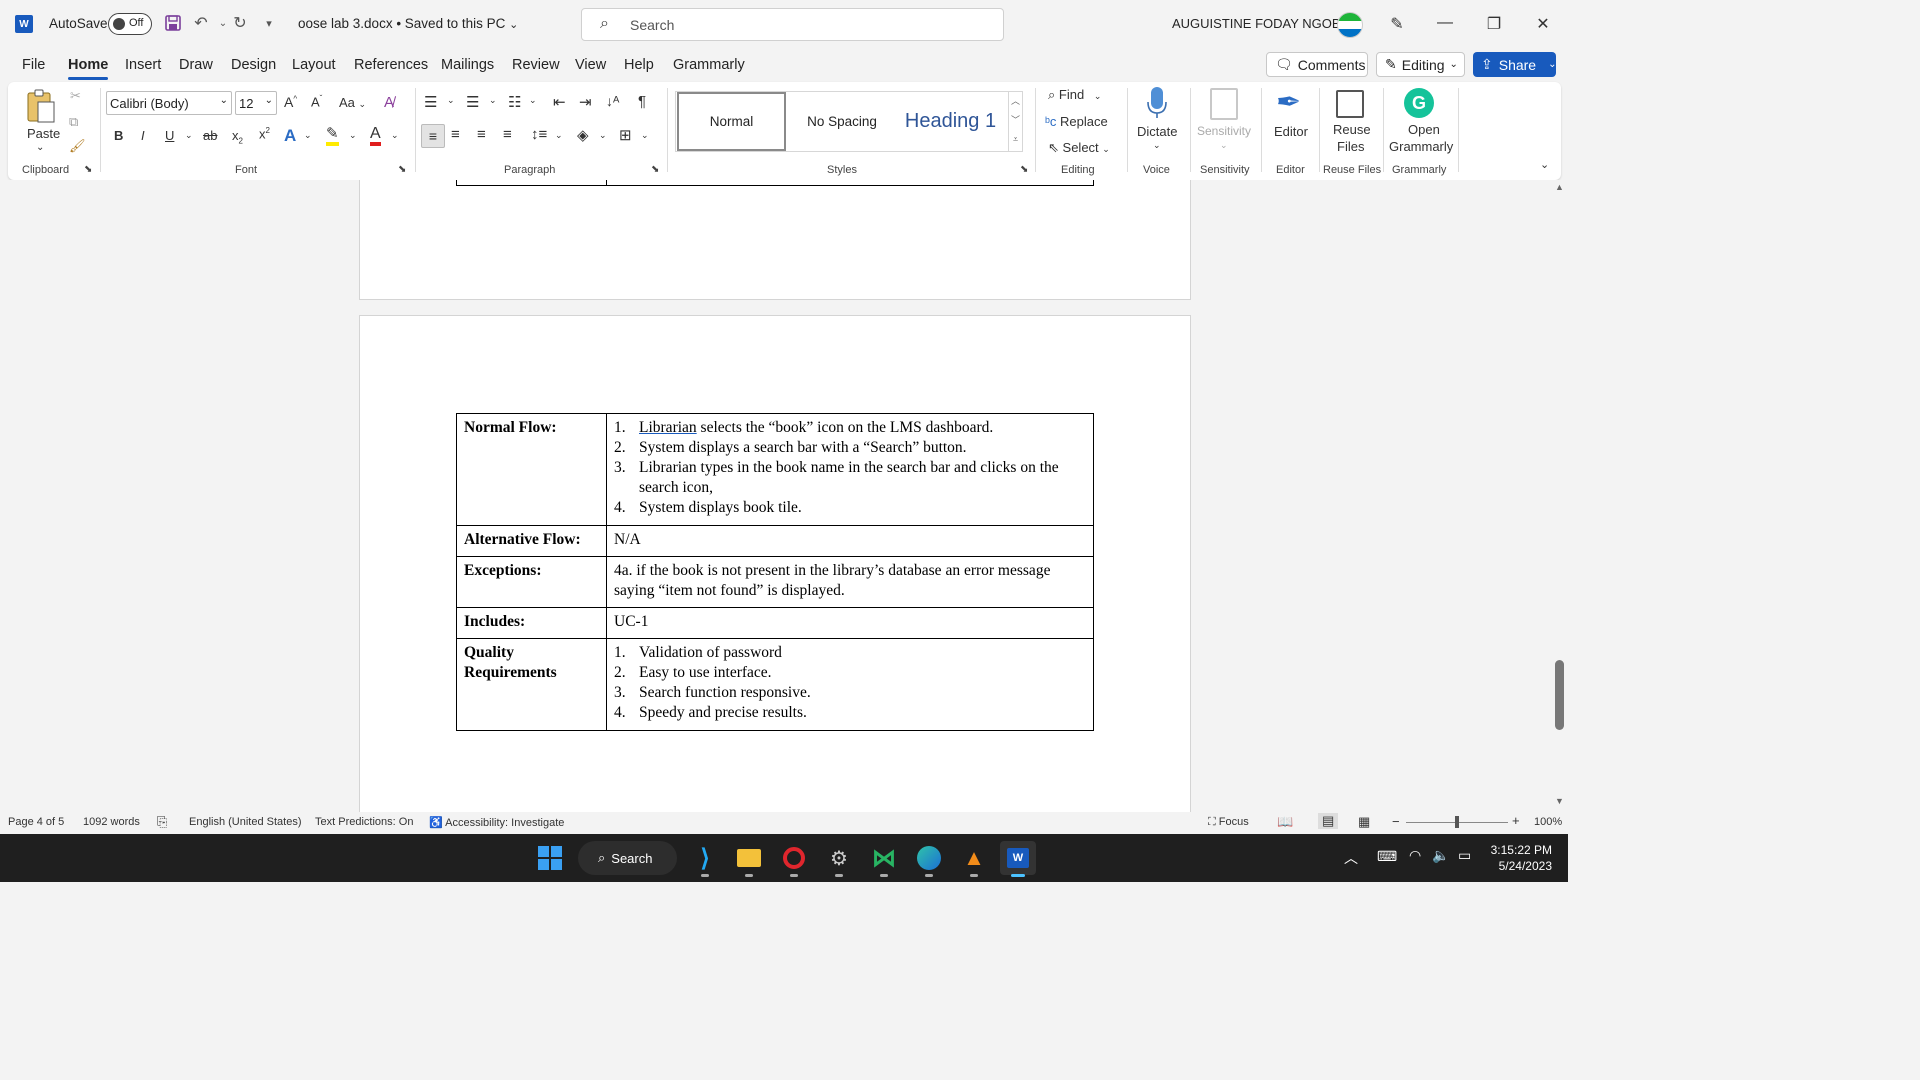 This screenshot has width=1920, height=1080. What do you see at coordinates (1445, 23) in the screenshot?
I see `minimize-icon: —` at bounding box center [1445, 23].